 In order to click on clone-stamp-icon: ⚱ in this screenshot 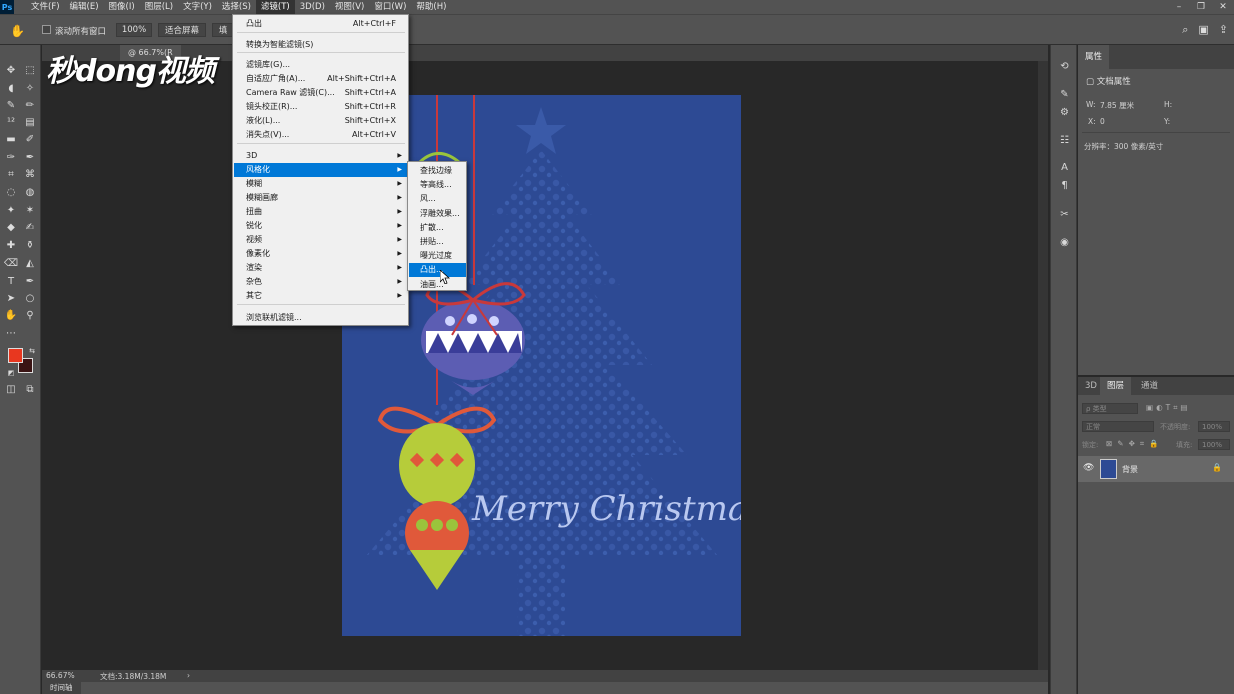, I will do `click(30, 245)`.